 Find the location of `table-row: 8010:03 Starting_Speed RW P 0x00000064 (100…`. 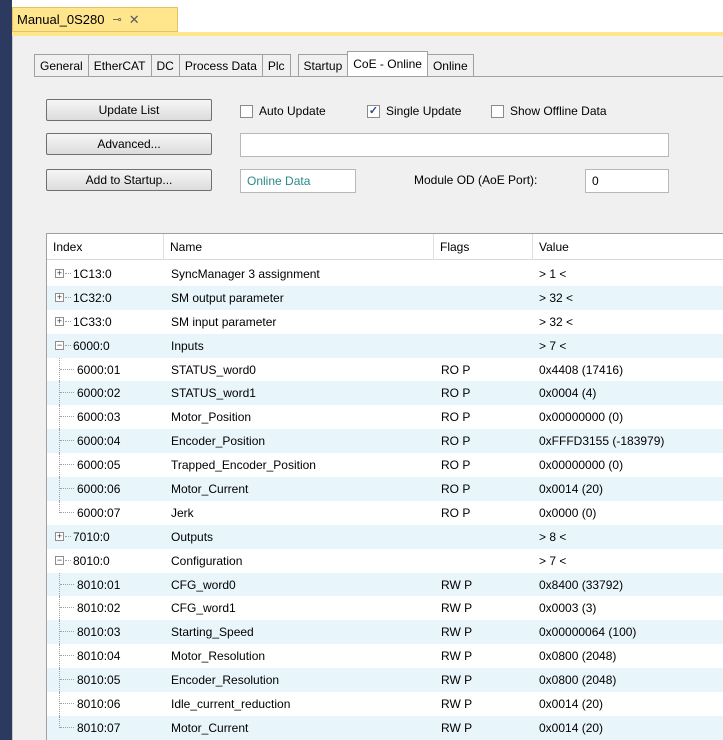

table-row: 8010:03 Starting_Speed RW P 0x00000064 (100… is located at coordinates (385, 632).